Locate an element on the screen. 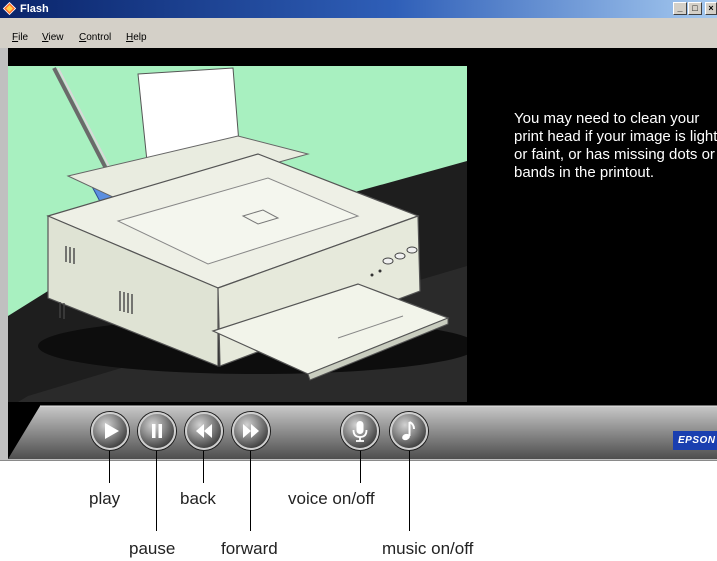  back-button is located at coordinates (204, 431).